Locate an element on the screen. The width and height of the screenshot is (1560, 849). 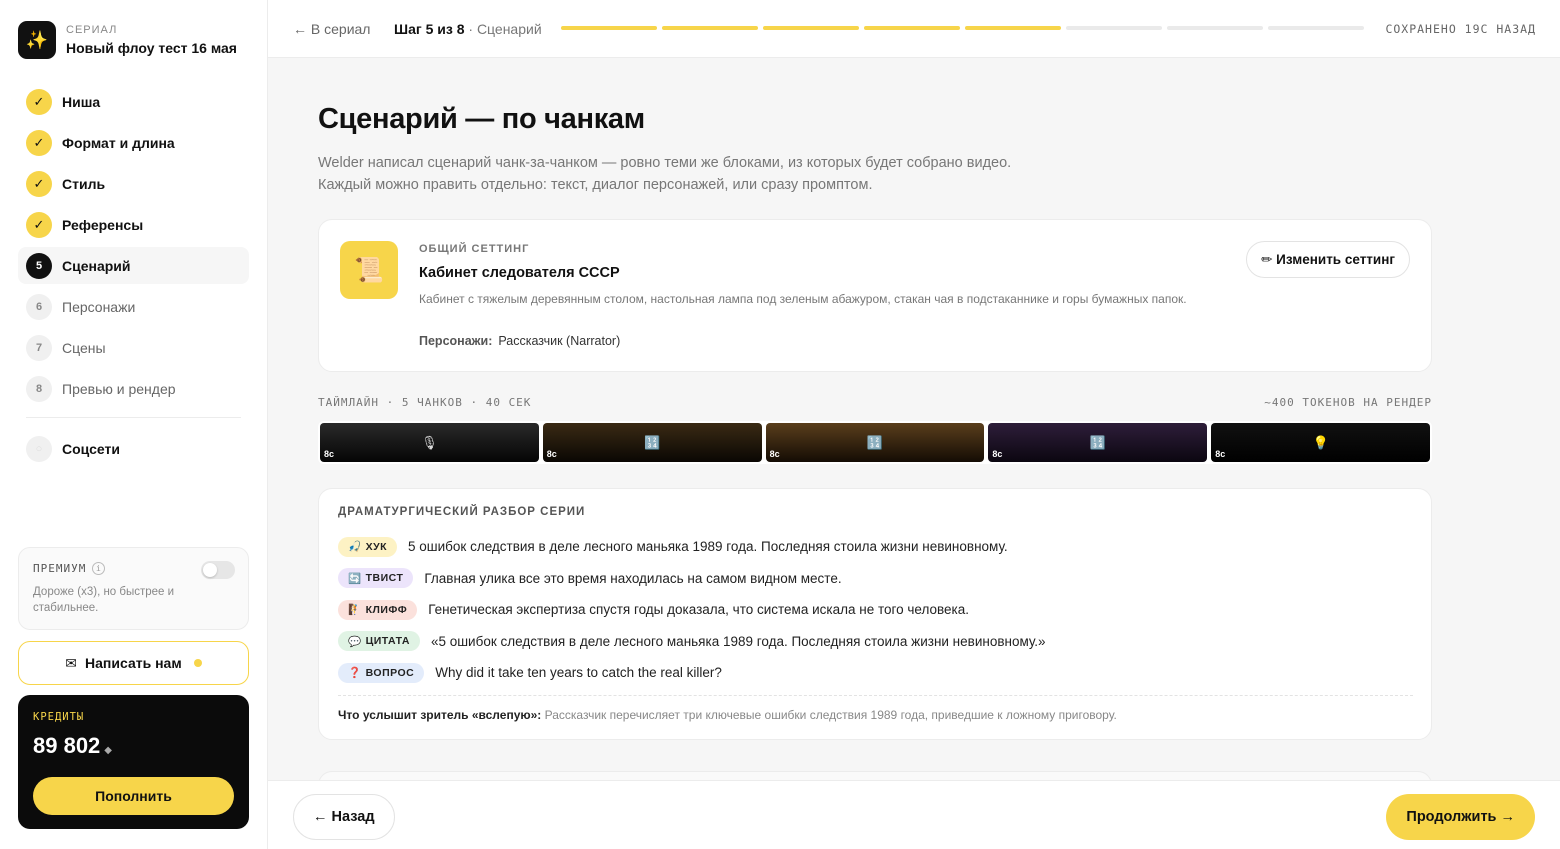
premium-toggle is located at coordinates (218, 570).